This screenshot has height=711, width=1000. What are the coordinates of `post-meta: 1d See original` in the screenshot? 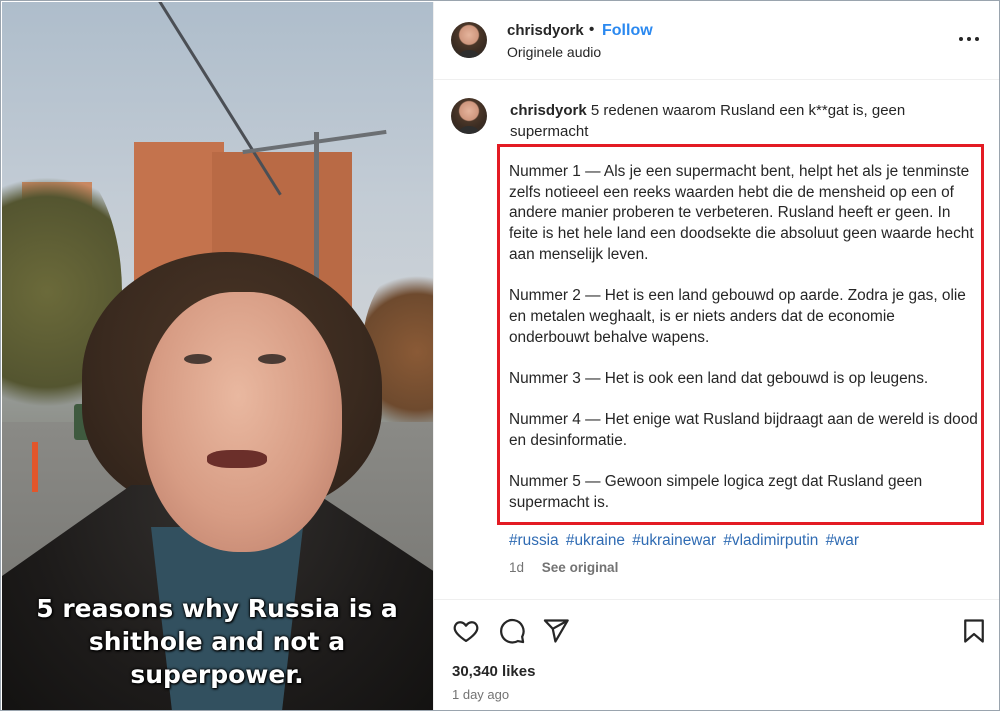 It's located at (563, 567).